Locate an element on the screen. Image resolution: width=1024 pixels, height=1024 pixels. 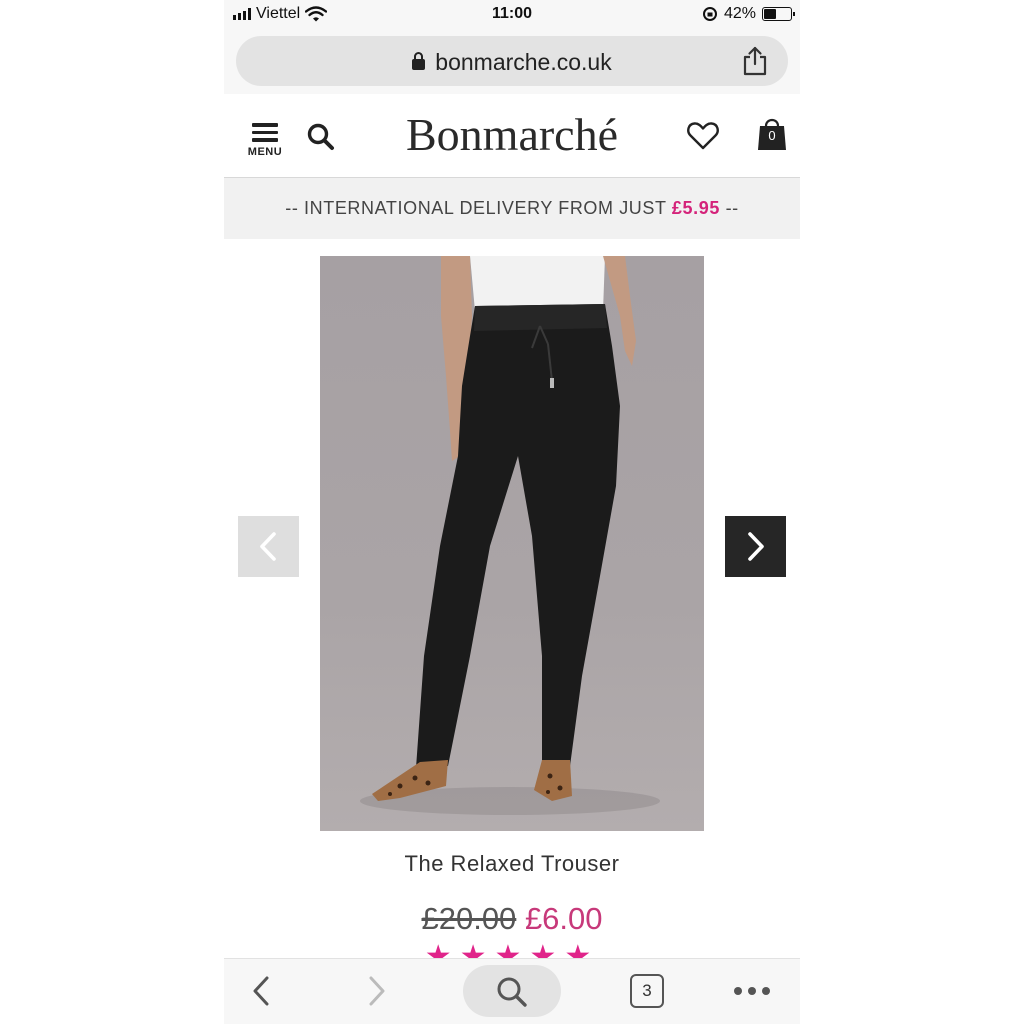
status-bar: Viettel 11:00 42% is located at coordinates (512, 15).